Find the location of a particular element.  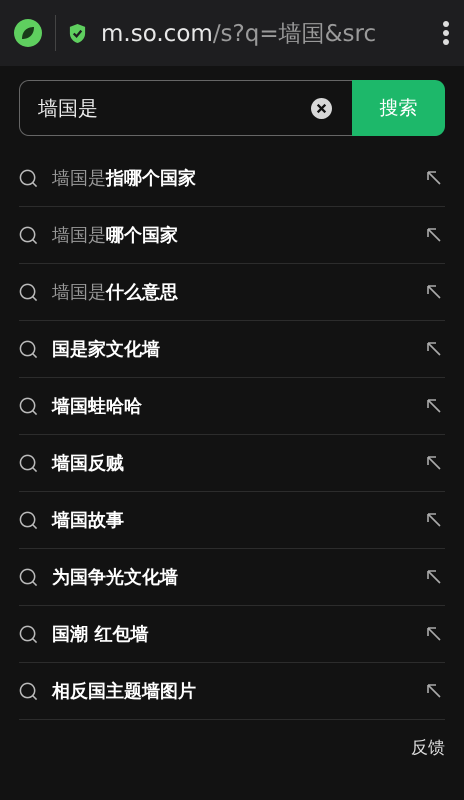

suggestion-item: 墙国是指哪个国家 is located at coordinates (239, 178).